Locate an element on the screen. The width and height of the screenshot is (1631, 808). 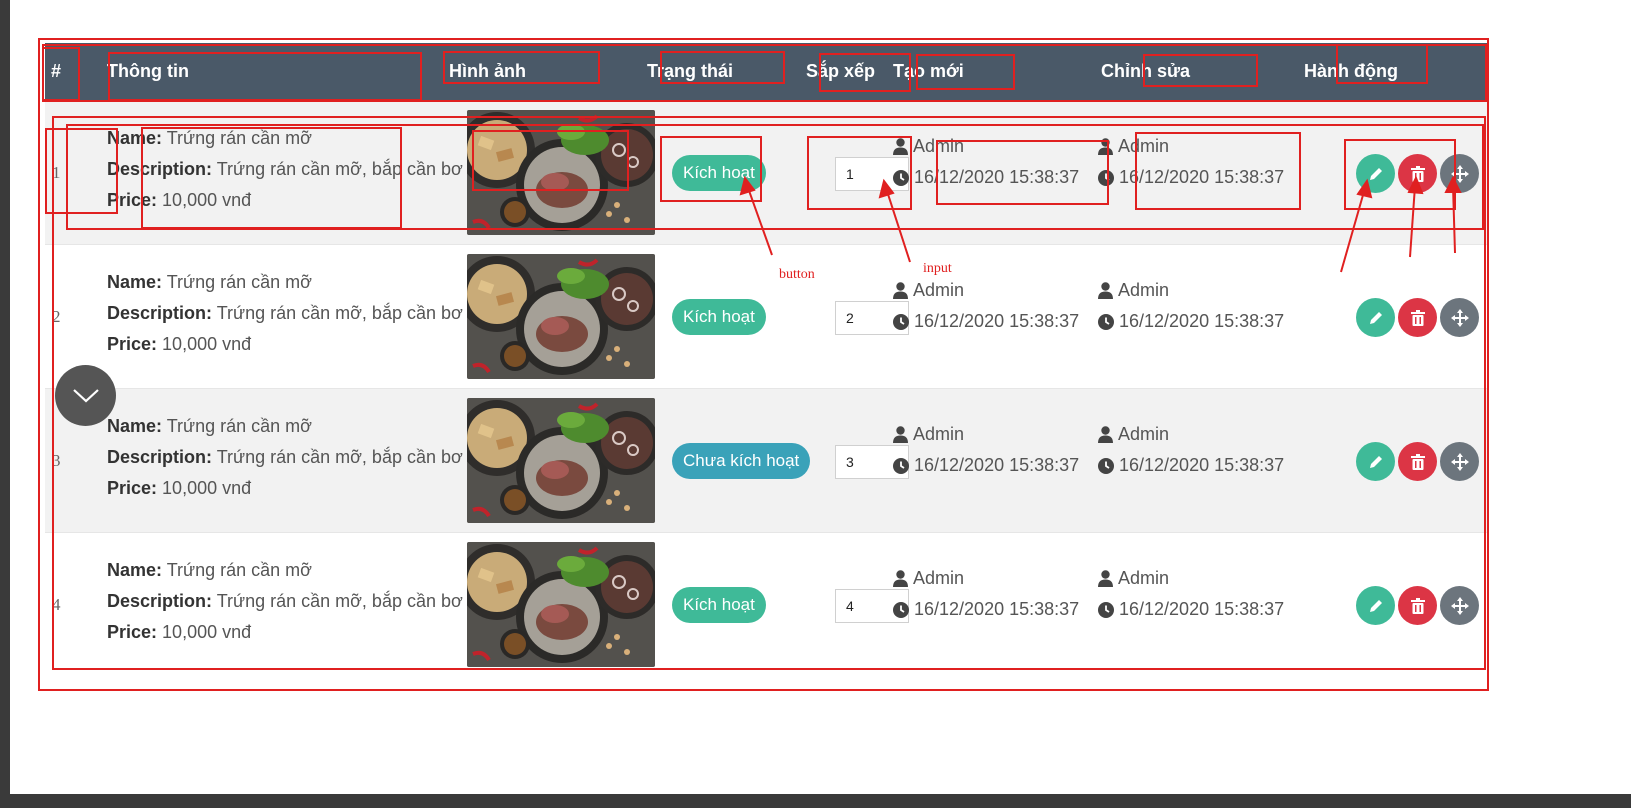
header-index: # is located at coordinates (56, 71).